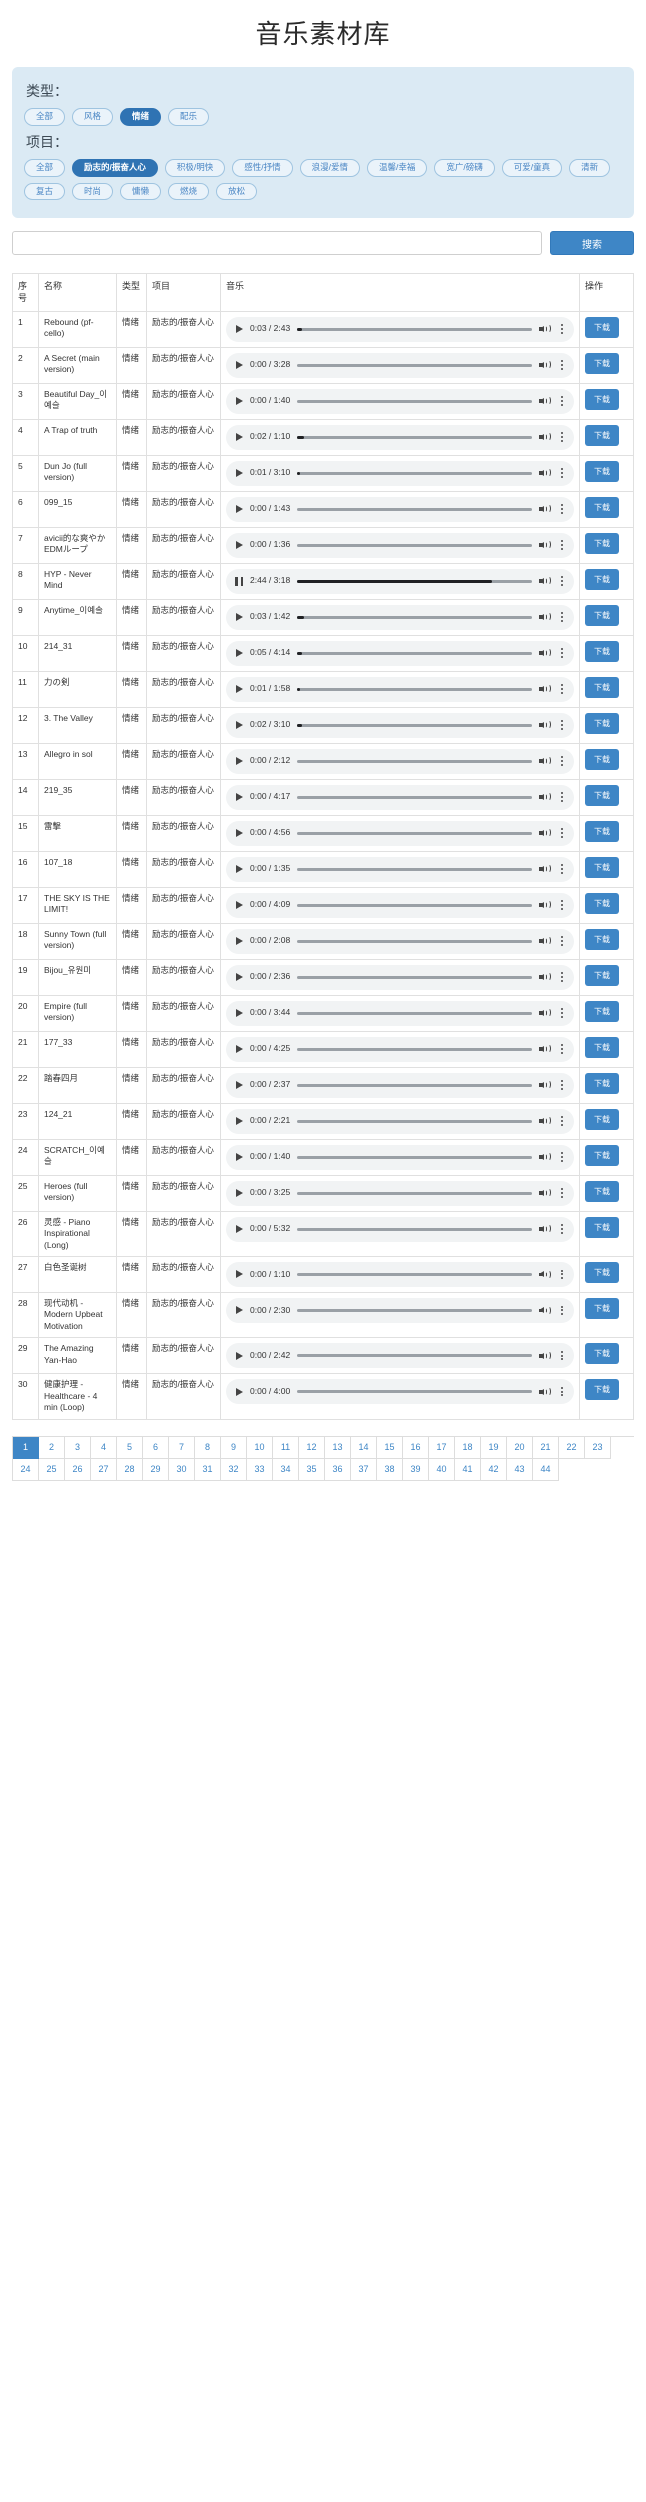  Describe the element at coordinates (115, 167) in the screenshot. I see `project-tag-1: 励志的/振奋人心` at that location.